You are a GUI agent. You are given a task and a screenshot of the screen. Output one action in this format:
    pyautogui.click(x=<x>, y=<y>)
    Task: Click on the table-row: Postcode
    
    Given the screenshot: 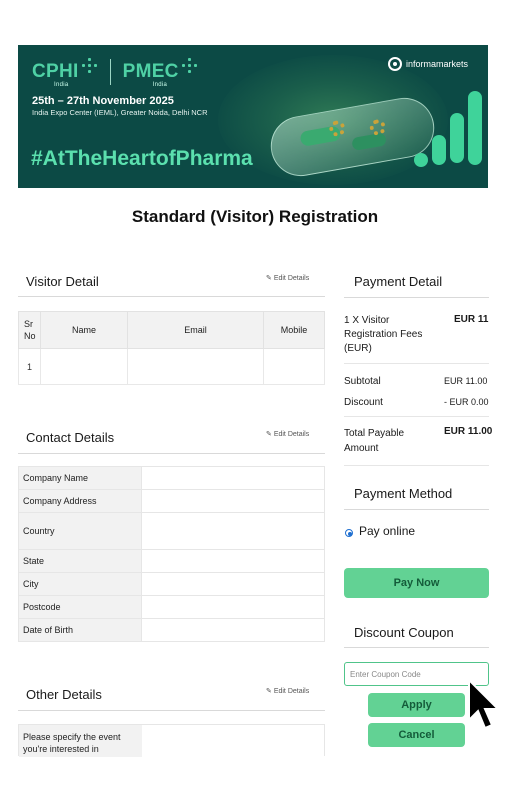 What is the action you would take?
    pyautogui.click(x=171, y=607)
    